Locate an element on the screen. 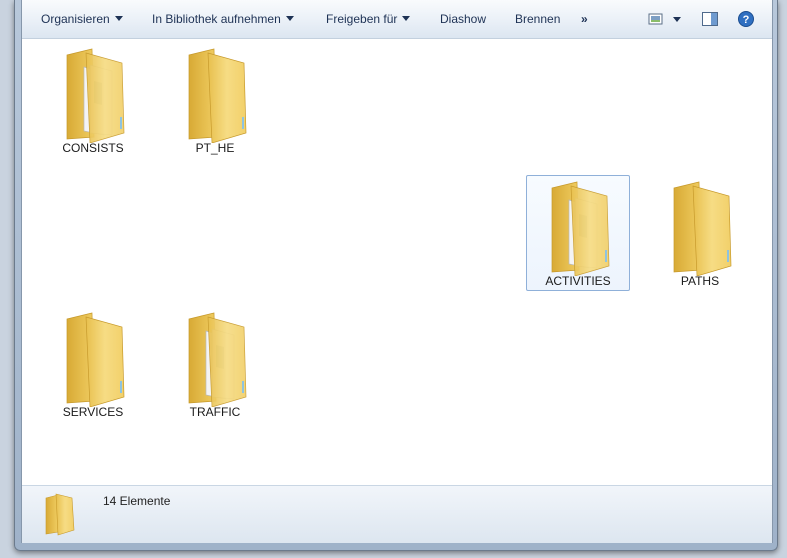 The height and width of the screenshot is (558, 787). organize-label: Organisieren is located at coordinates (75, 19).